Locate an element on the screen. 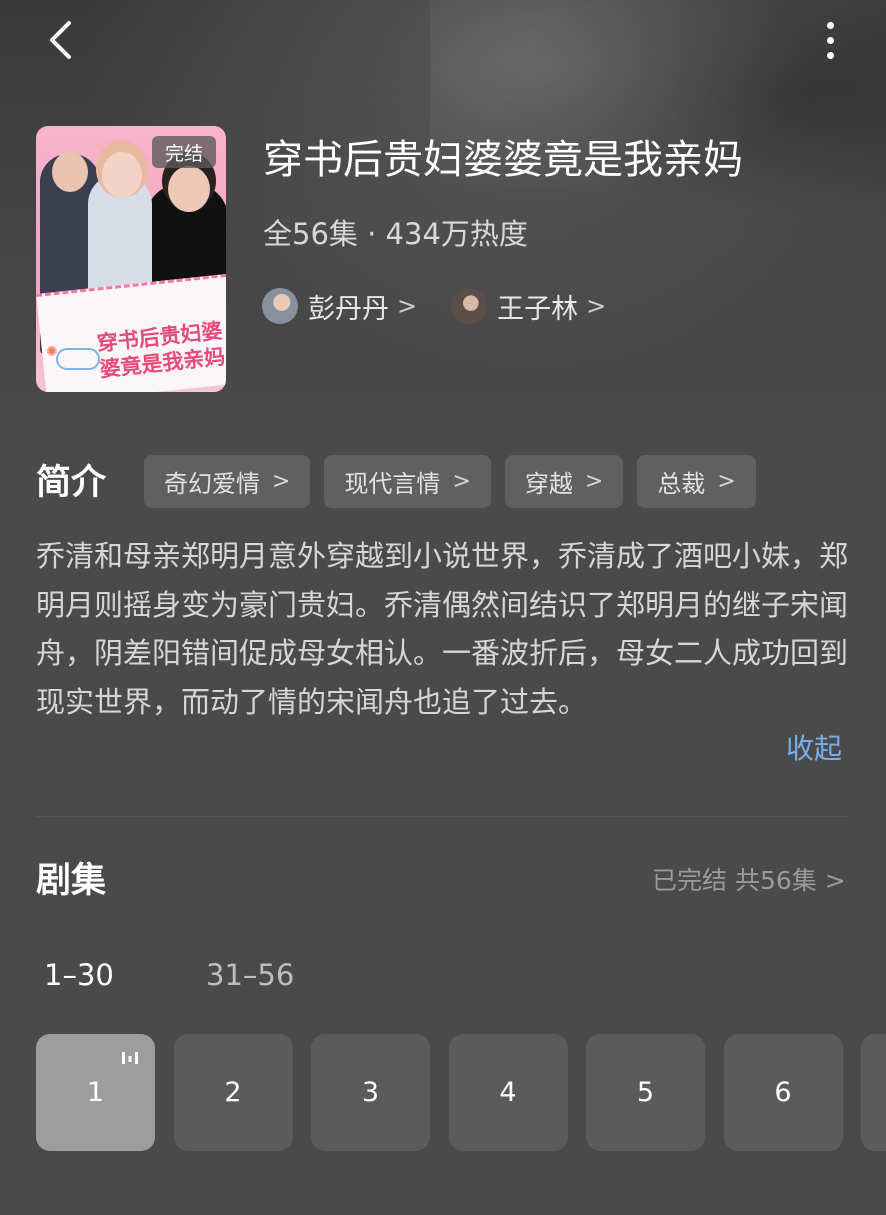 This screenshot has width=886, height=1215. episodes-status-link: 已完结 共56集 > is located at coordinates (749, 881).